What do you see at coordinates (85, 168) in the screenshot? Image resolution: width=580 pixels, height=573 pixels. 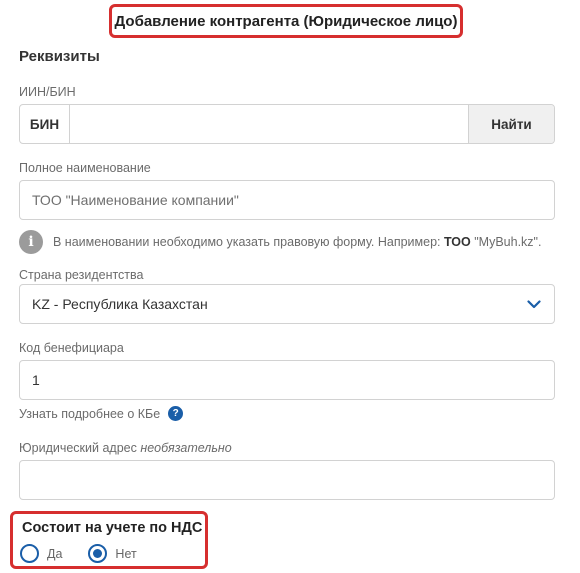 I see `full-name-label: Полное наименование` at bounding box center [85, 168].